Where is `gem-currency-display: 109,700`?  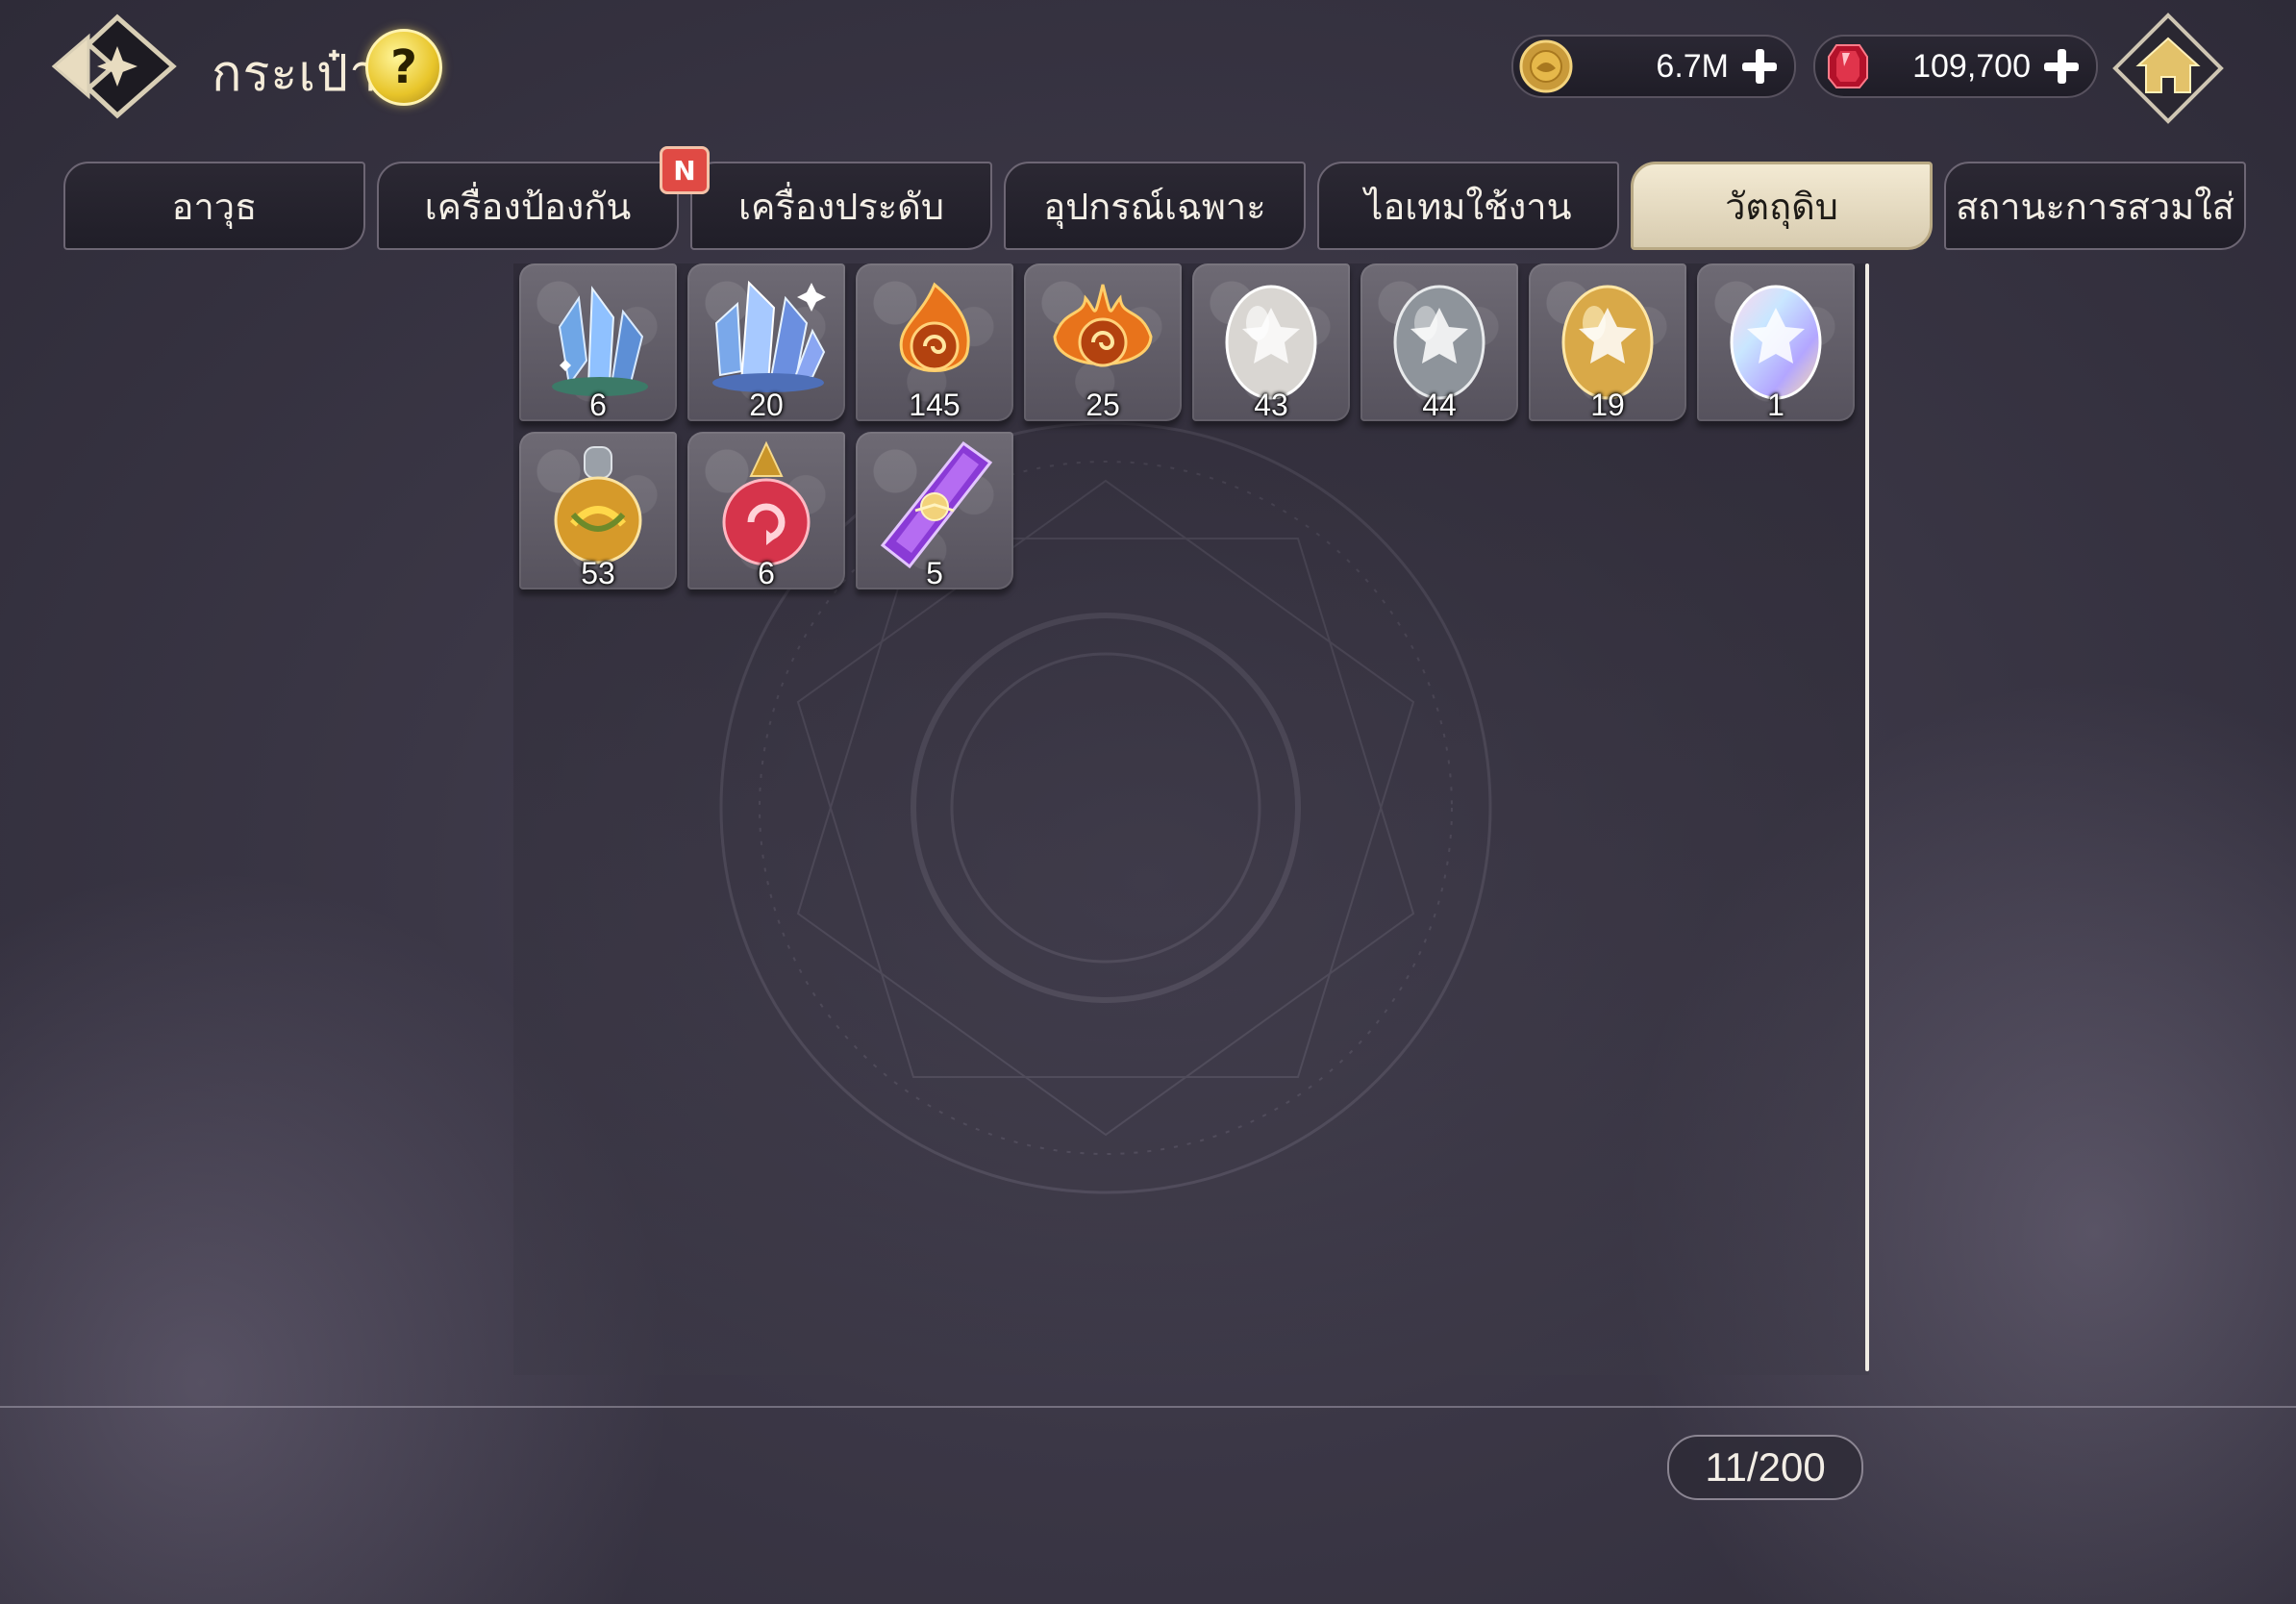
gem-currency-display: 109,700 is located at coordinates (1955, 66).